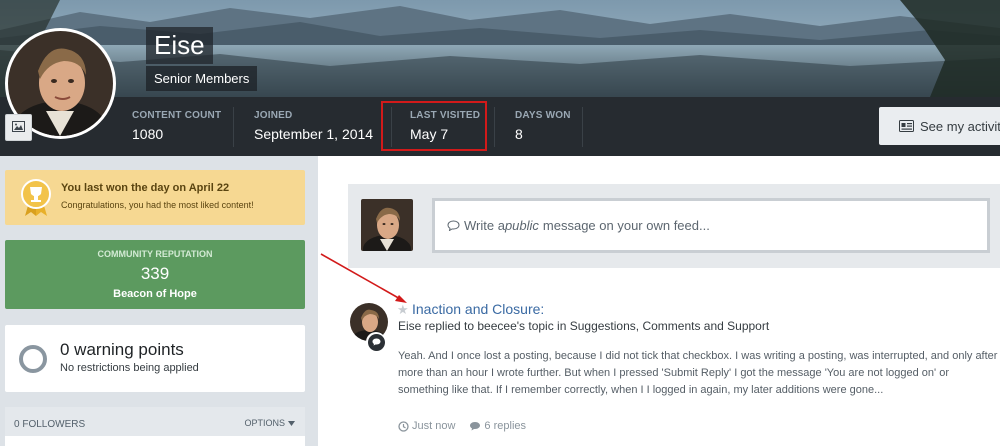  I want to click on stat-value: 8, so click(519, 134).